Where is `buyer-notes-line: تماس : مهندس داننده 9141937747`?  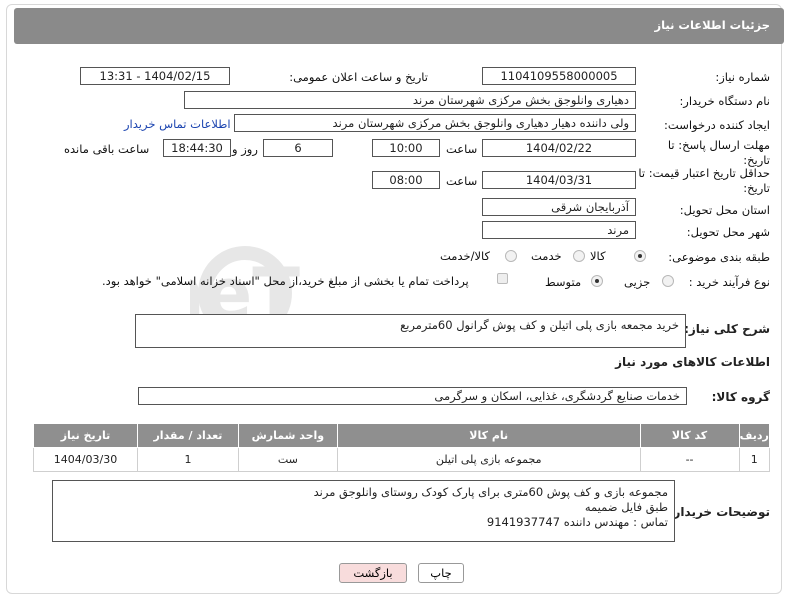 buyer-notes-line: تماس : مهندس داننده 9141937747 is located at coordinates (577, 522).